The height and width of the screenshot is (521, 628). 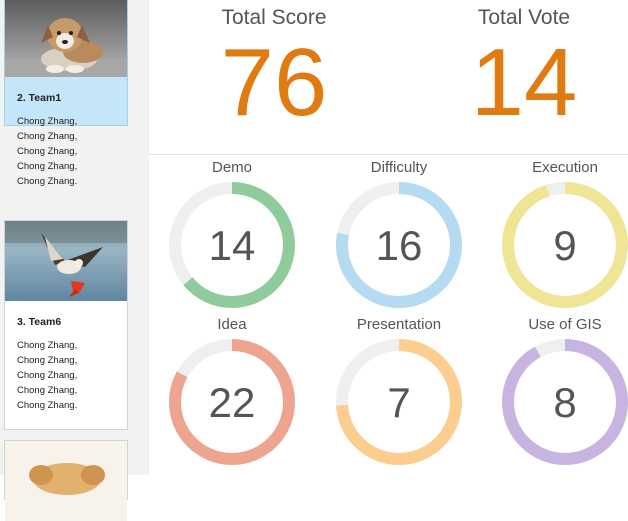 I want to click on total-score-label: Total Score, so click(x=274, y=17).